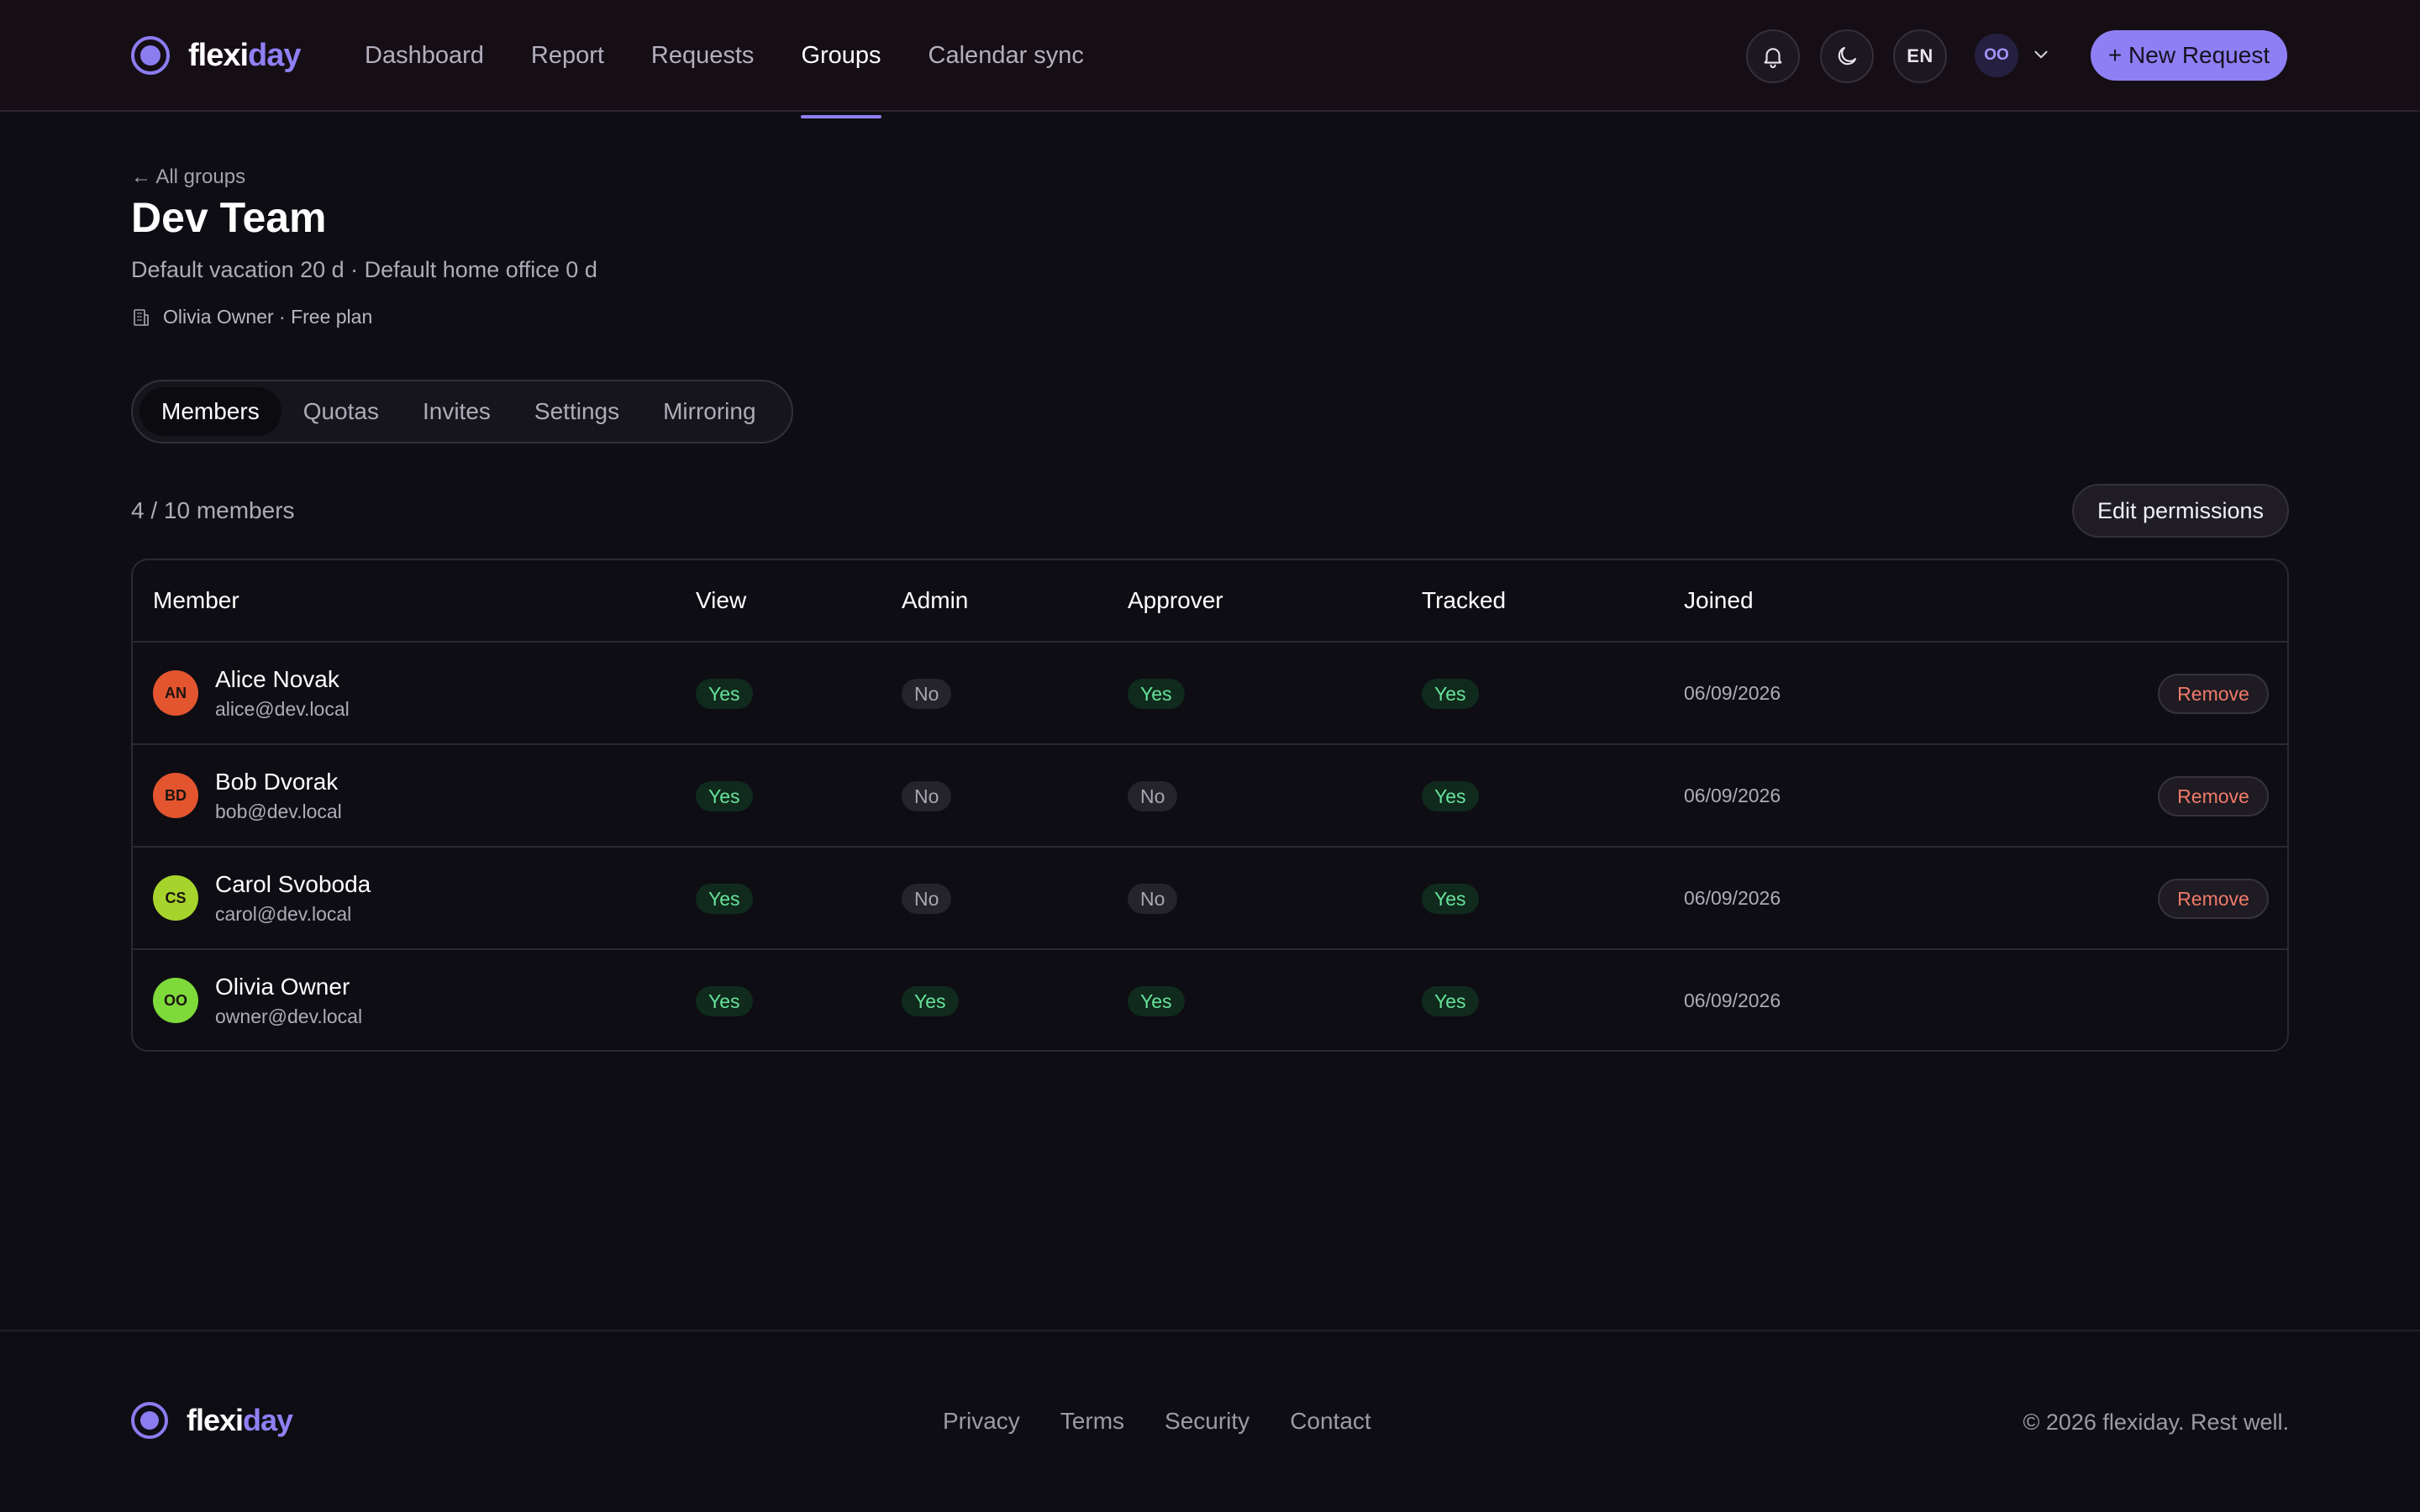  I want to click on nav-dashboard: Dashboard, so click(424, 56).